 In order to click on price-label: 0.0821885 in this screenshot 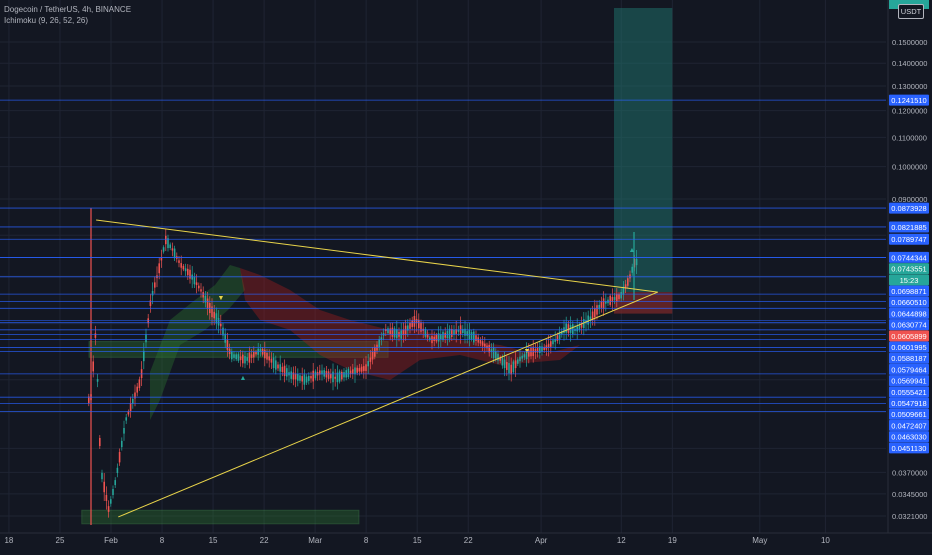, I will do `click(909, 227)`.